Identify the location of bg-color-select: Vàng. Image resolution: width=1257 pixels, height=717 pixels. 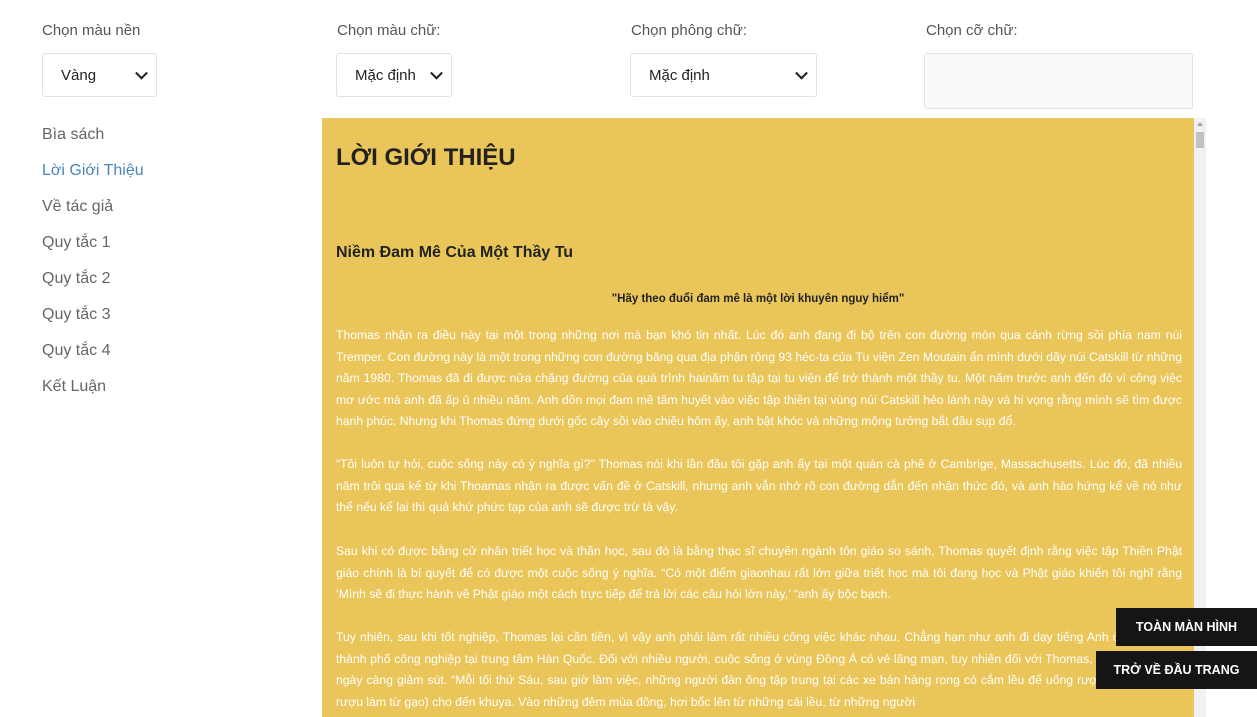
(99, 75).